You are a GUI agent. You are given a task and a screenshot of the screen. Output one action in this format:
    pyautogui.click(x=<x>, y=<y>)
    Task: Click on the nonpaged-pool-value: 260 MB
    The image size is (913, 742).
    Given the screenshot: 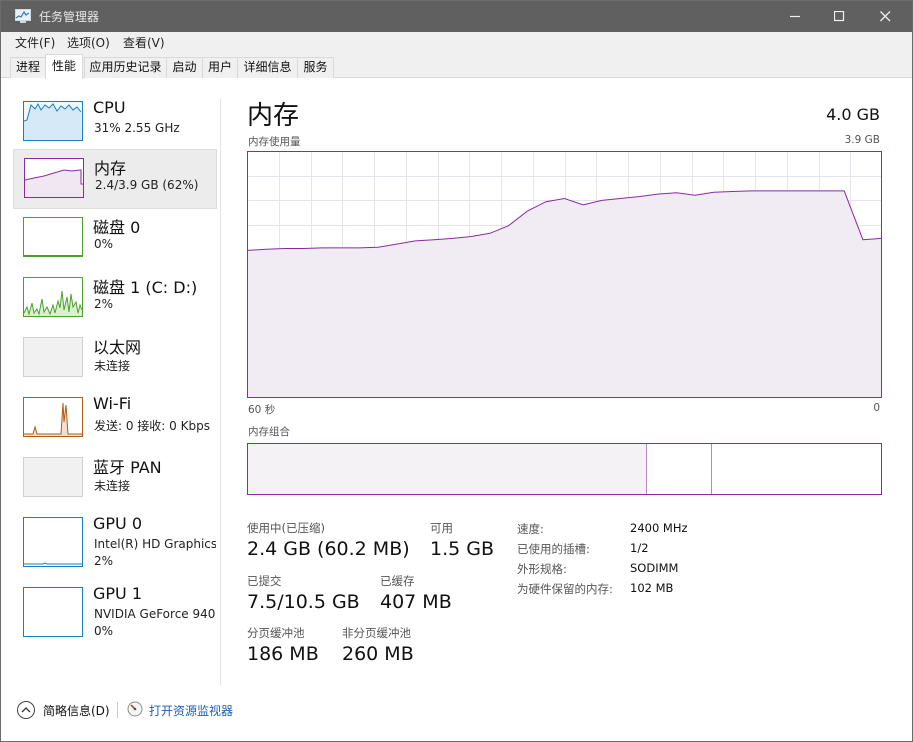 What is the action you would take?
    pyautogui.click(x=378, y=654)
    